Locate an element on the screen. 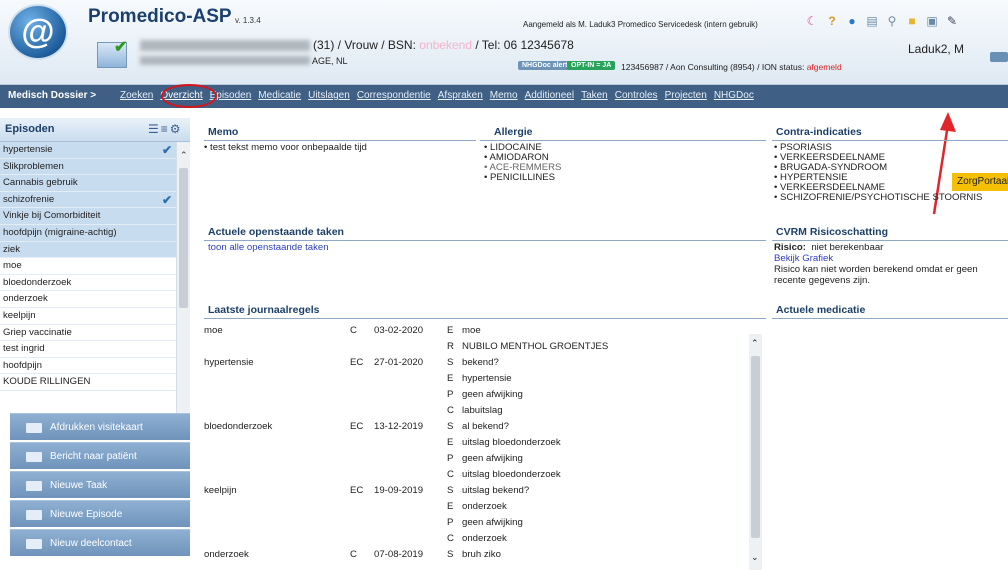 Image resolution: width=1008 pixels, height=570 pixels. episode-item: Cannabis gebruik is located at coordinates (88, 183).